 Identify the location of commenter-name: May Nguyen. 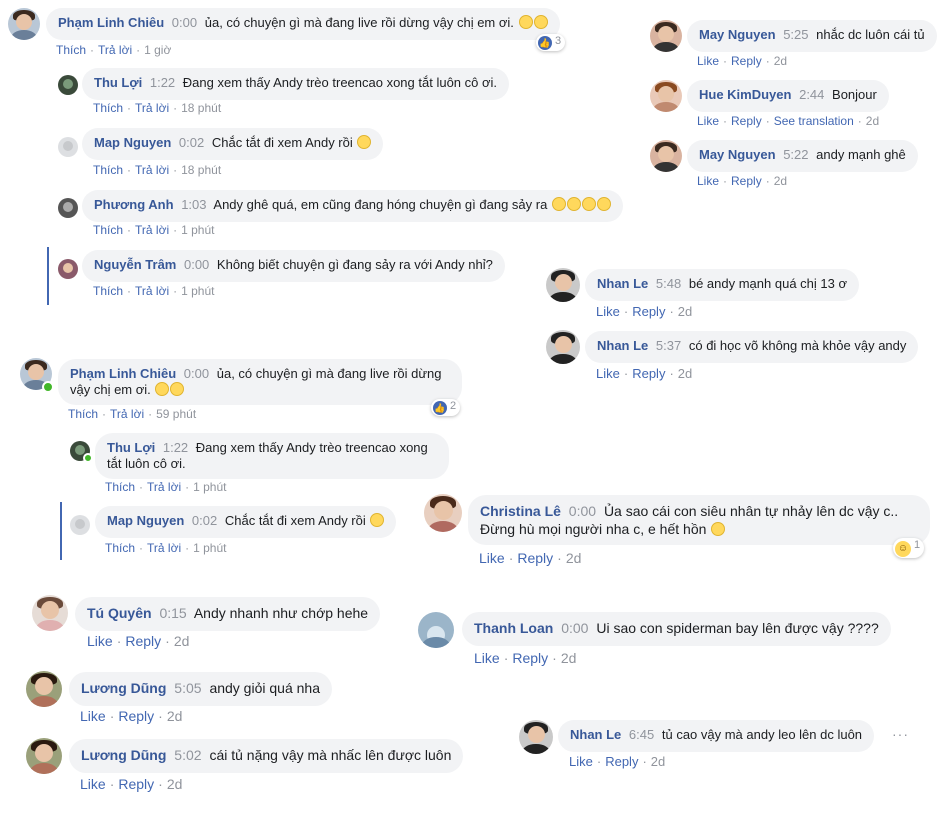
(737, 154).